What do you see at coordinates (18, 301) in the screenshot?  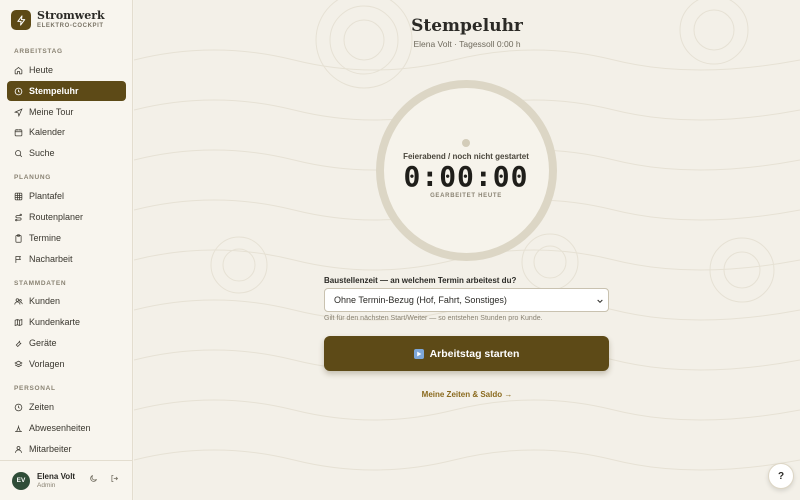 I see `users-icon` at bounding box center [18, 301].